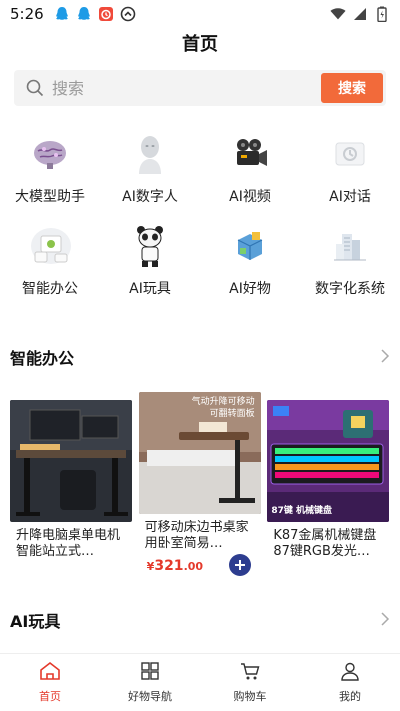 The height and width of the screenshot is (711, 400). Describe the element at coordinates (128, 14) in the screenshot. I see `app-circle-icon` at that location.